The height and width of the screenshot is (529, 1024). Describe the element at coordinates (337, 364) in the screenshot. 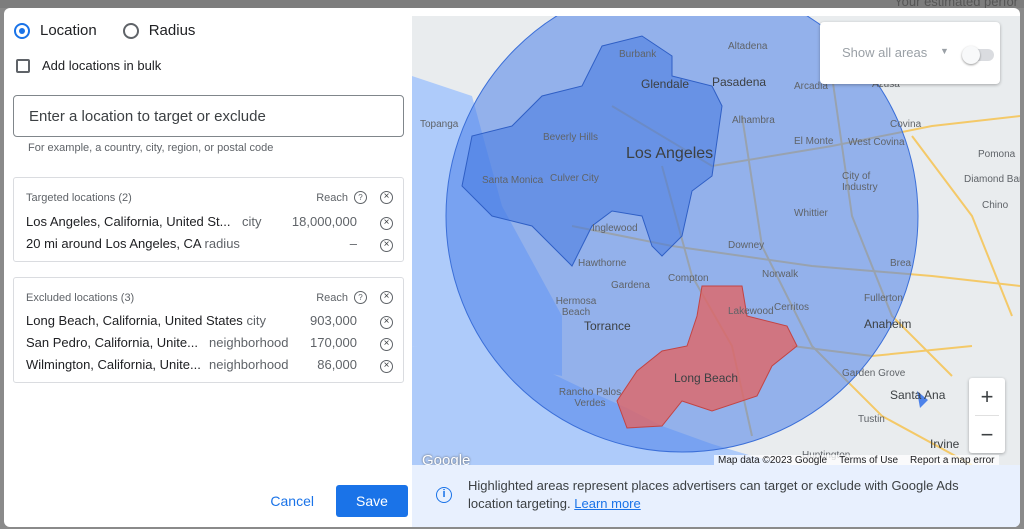

I see `excluded-row-reach: 86,000` at that location.